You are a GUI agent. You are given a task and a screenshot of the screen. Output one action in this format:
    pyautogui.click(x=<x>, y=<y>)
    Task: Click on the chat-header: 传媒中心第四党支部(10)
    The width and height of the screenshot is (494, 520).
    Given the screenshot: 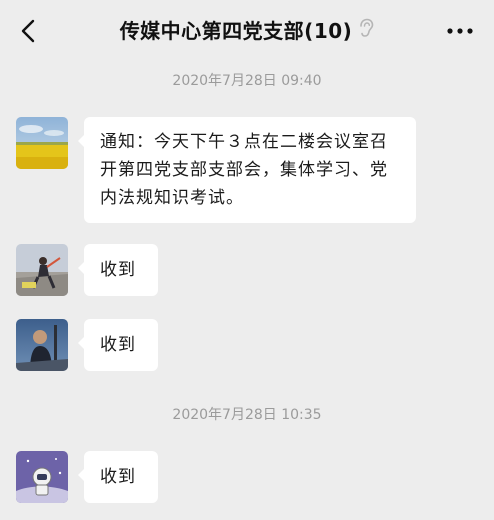 What is the action you would take?
    pyautogui.click(x=247, y=31)
    